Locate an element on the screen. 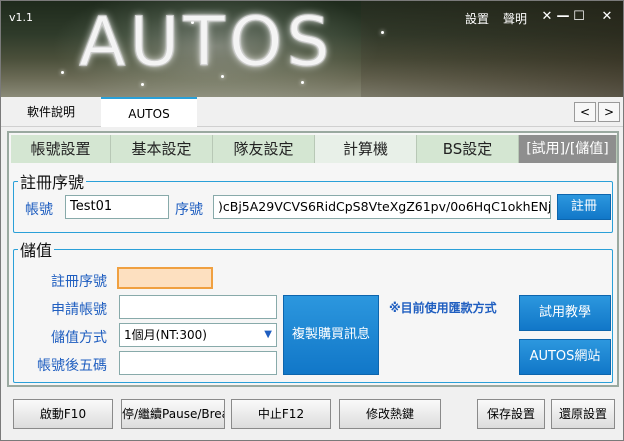  method-label: 儲值方式 is located at coordinates (79, 338).